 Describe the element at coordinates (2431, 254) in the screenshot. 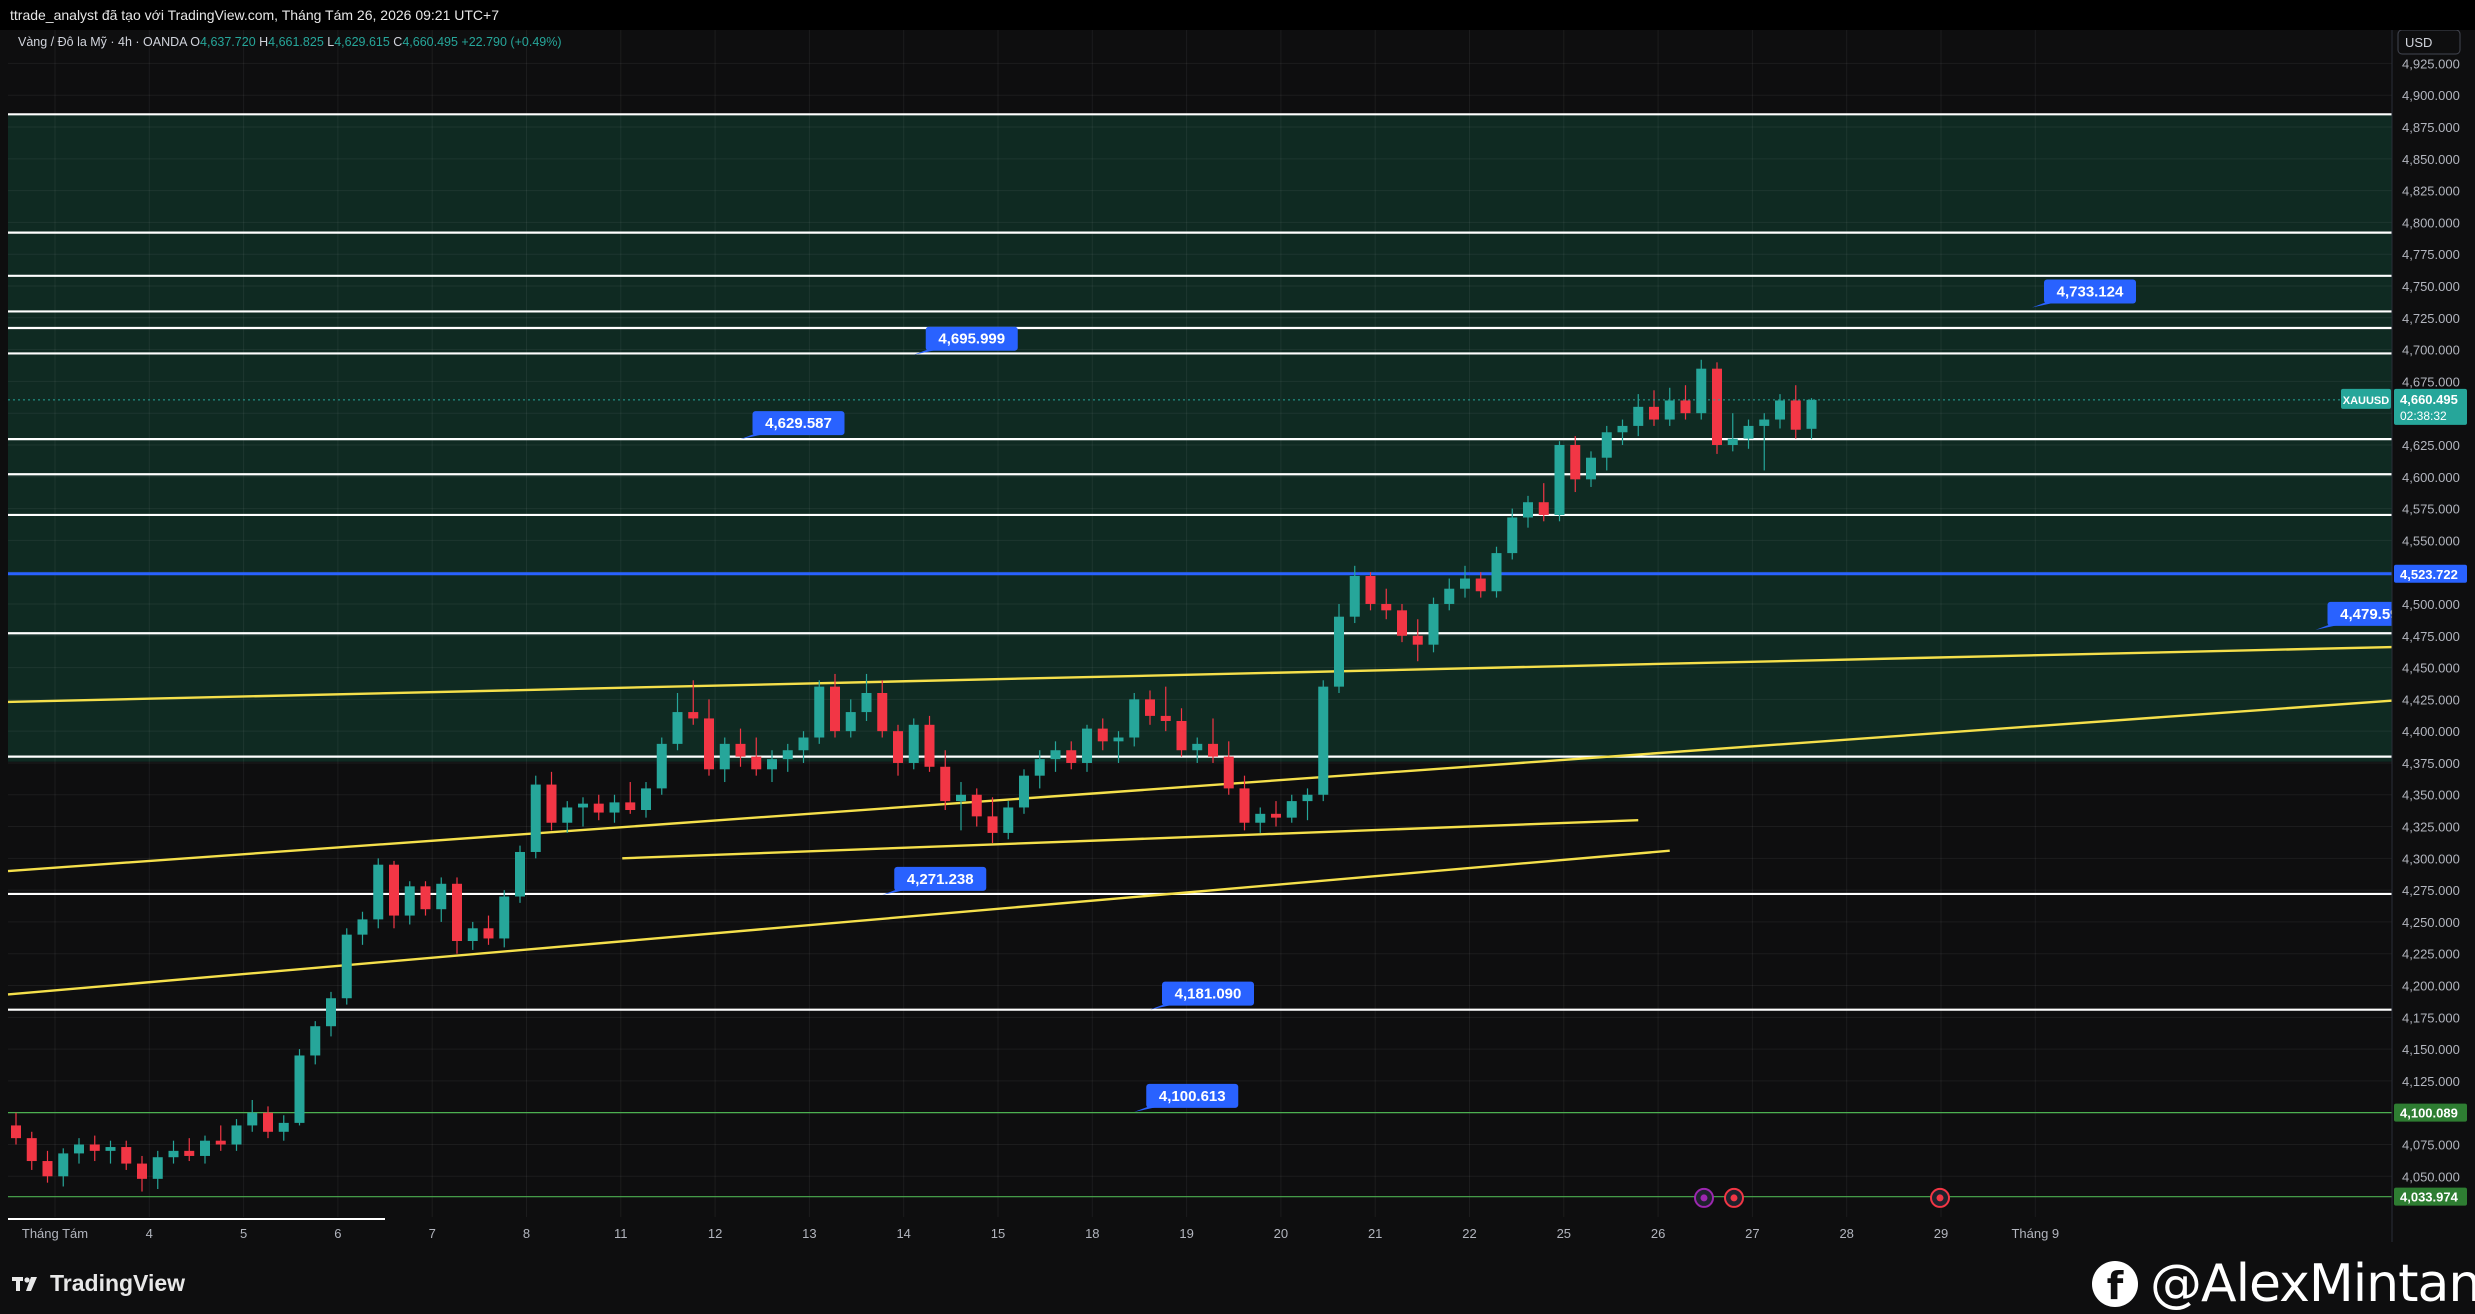

I see `y-axis-tick-label: 4,775.000` at that location.